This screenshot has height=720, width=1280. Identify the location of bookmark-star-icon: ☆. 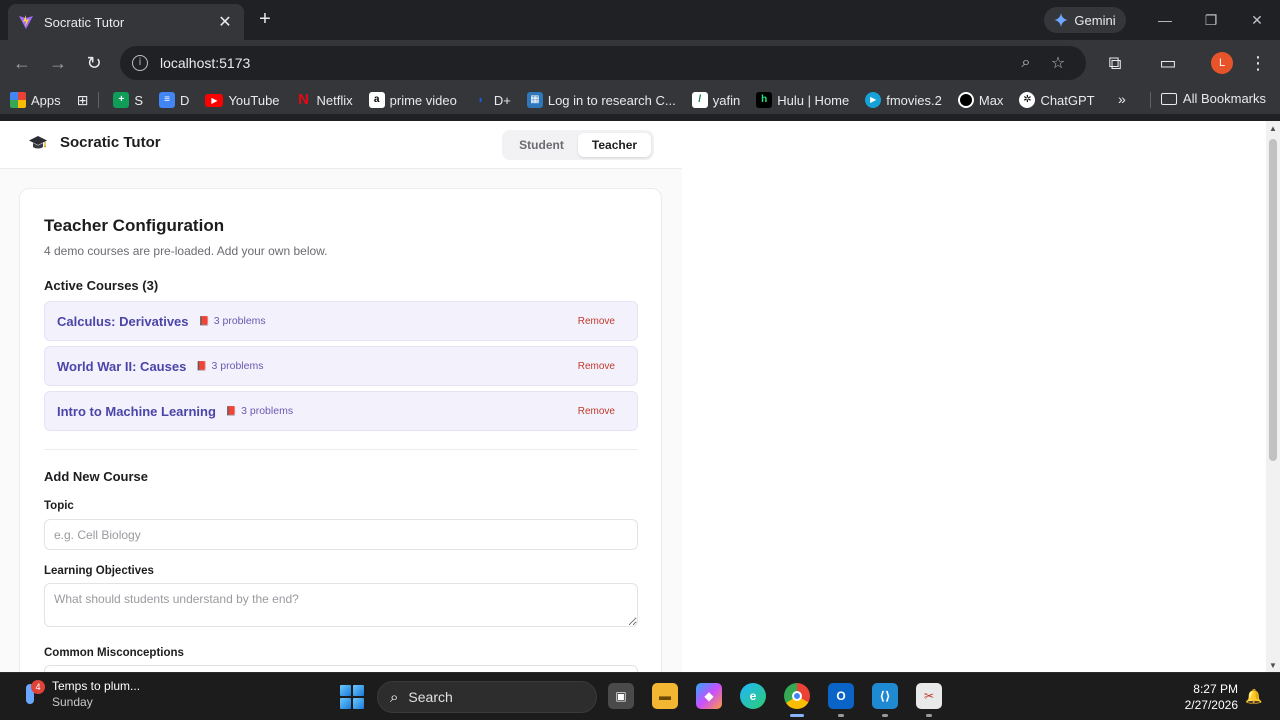
(1058, 63).